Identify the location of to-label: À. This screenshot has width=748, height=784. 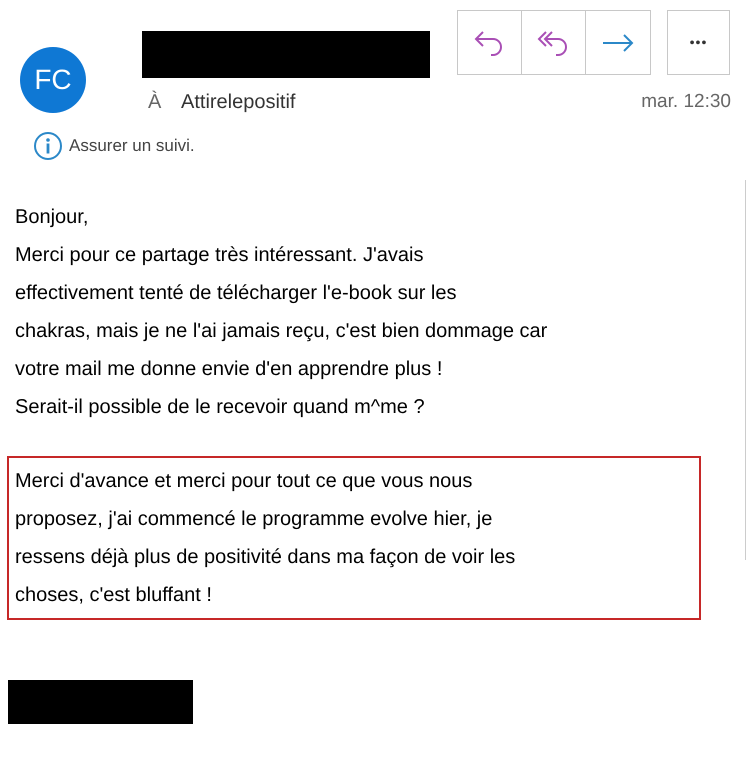
(155, 102).